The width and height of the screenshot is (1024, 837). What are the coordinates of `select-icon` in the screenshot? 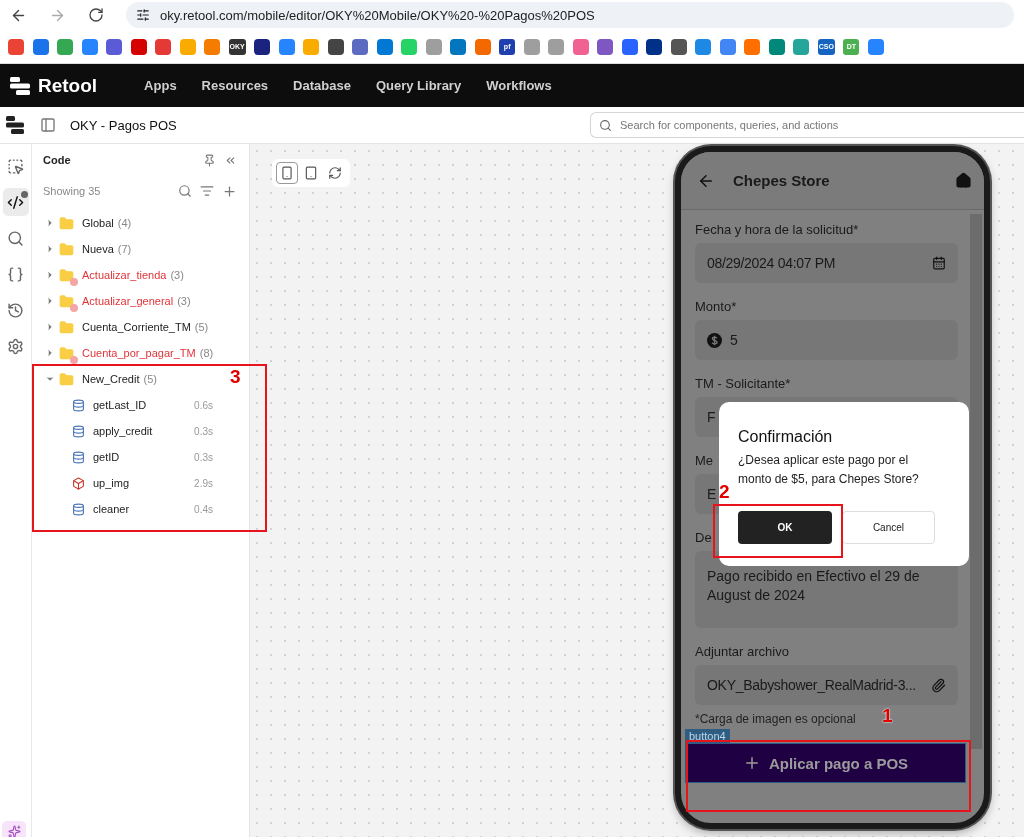 It's located at (15, 166).